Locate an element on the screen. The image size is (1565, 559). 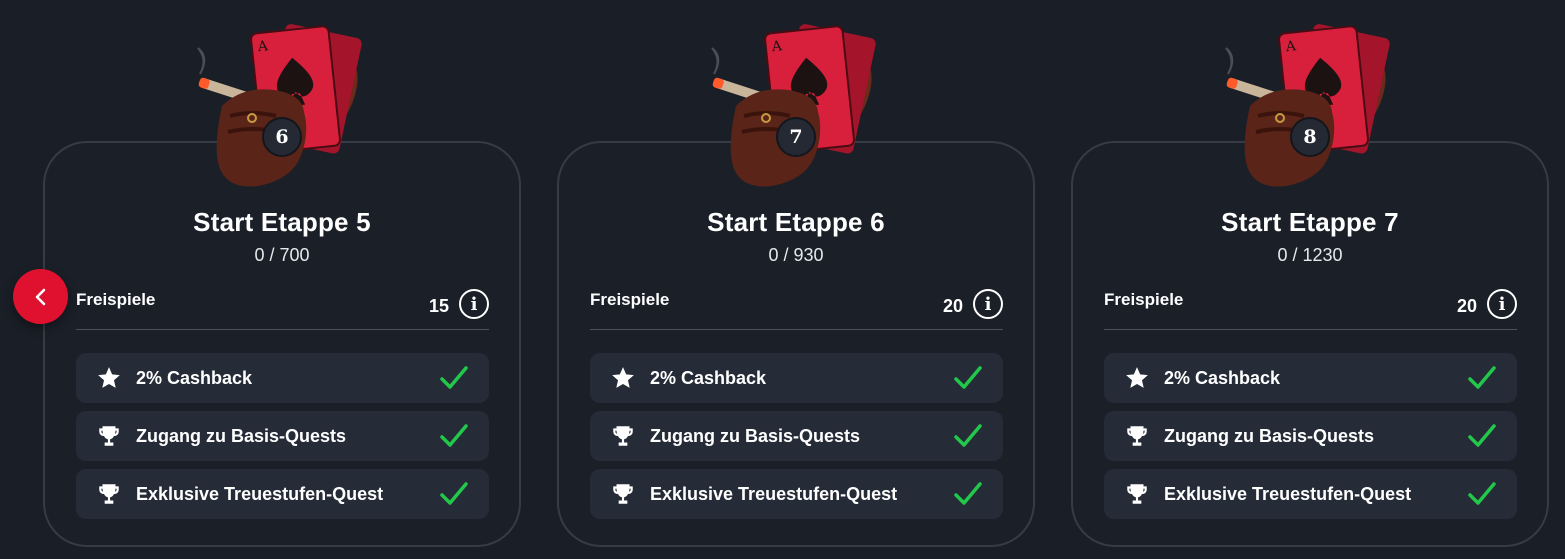
level-badge: 8 is located at coordinates (1310, 137).